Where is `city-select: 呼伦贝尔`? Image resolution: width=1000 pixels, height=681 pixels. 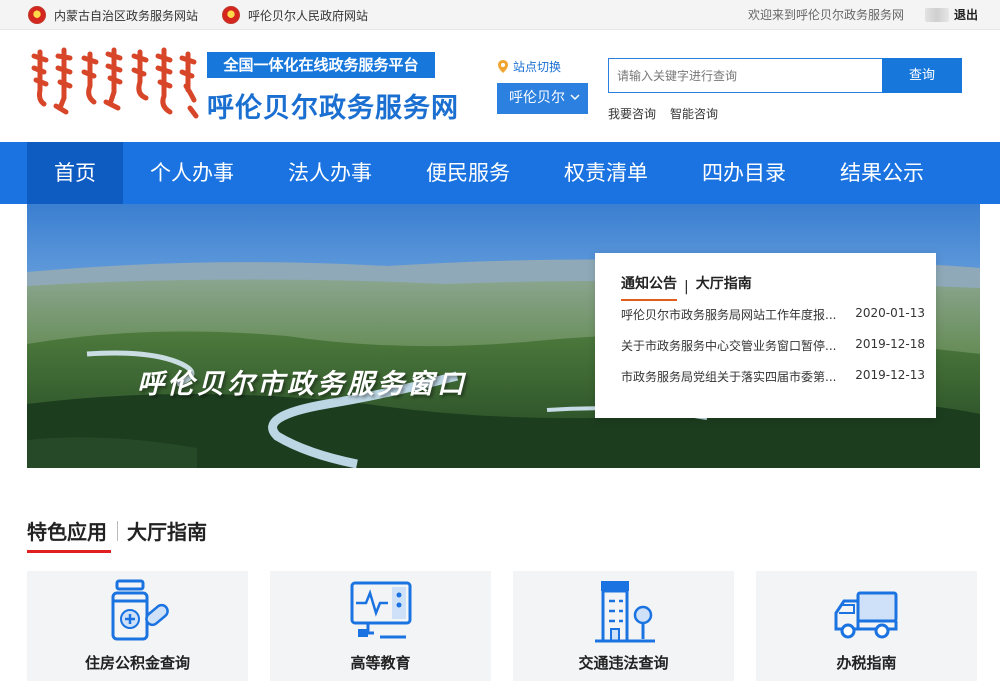 city-select: 呼伦贝尔 is located at coordinates (542, 98).